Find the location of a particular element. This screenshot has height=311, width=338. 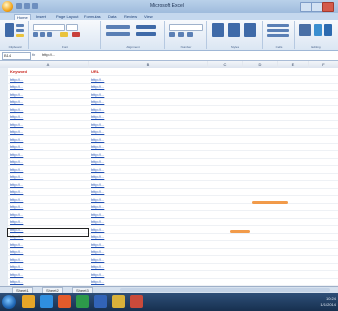

bold-icon is located at coordinates (35, 34).